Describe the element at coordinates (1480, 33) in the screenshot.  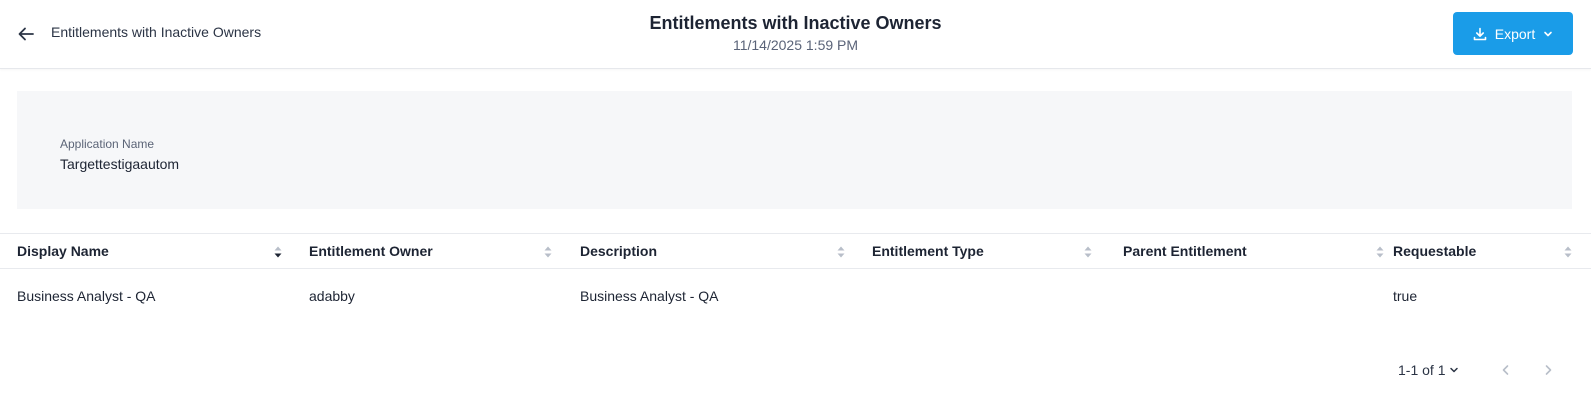
I see `download-icon` at that location.